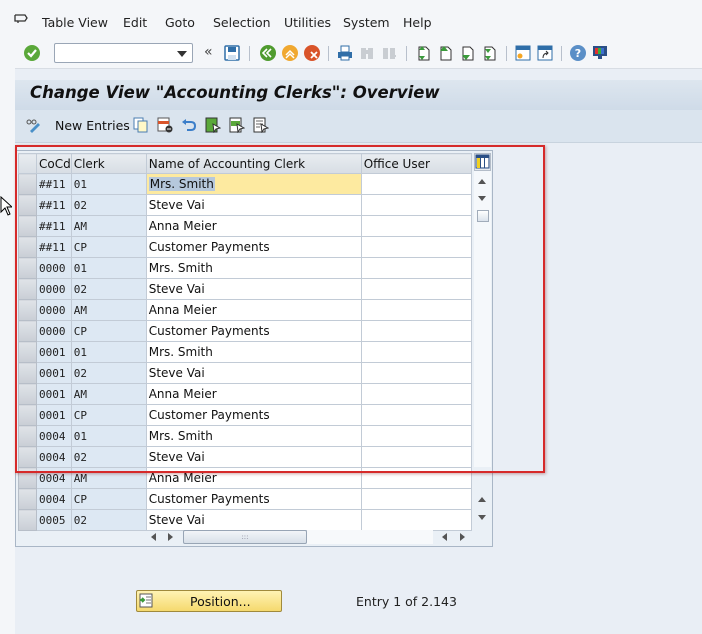 The image size is (702, 634). What do you see at coordinates (423, 53) in the screenshot?
I see `first-page-icon` at bounding box center [423, 53].